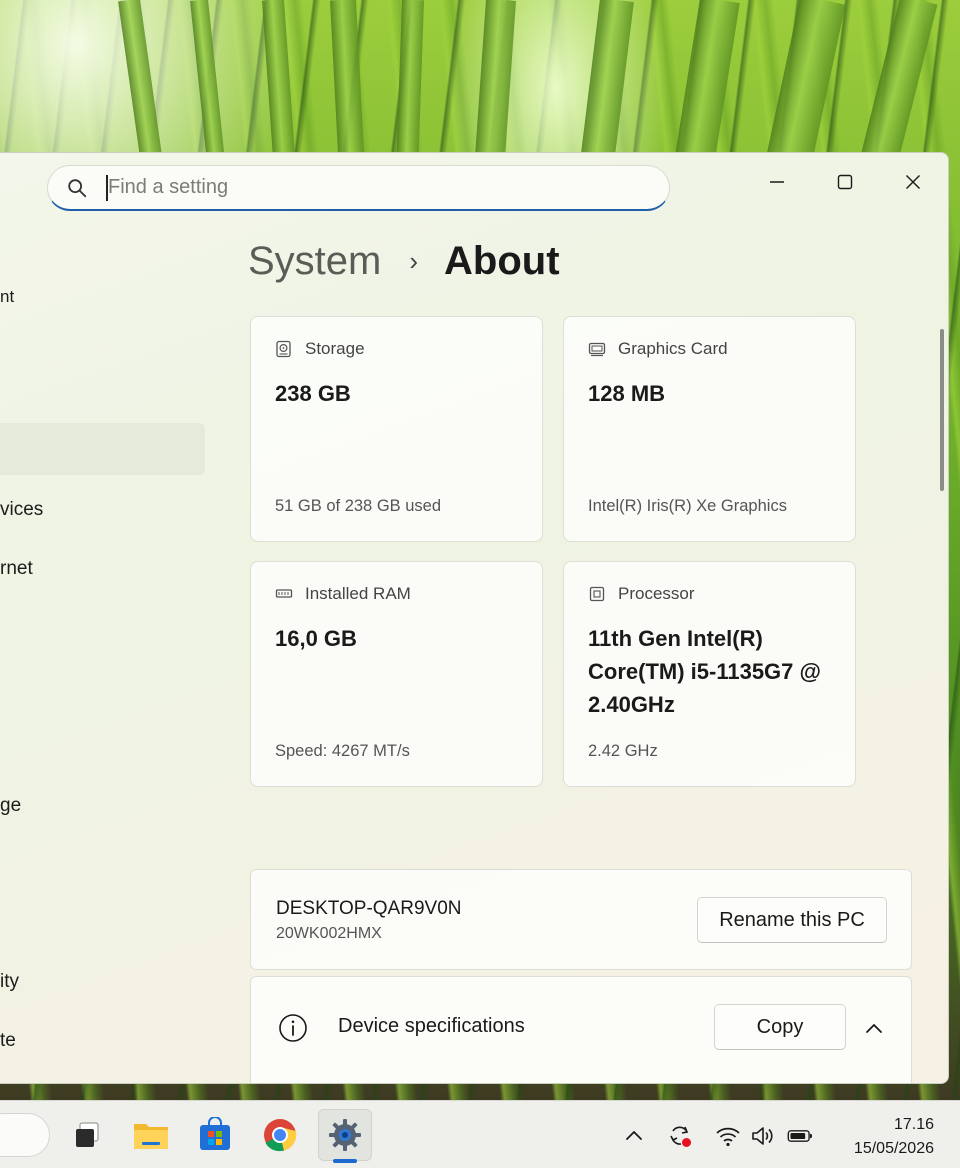  What do you see at coordinates (396, 429) in the screenshot?
I see `storage-card: Storage 238 GB 51 GB of 238 GB used` at bounding box center [396, 429].